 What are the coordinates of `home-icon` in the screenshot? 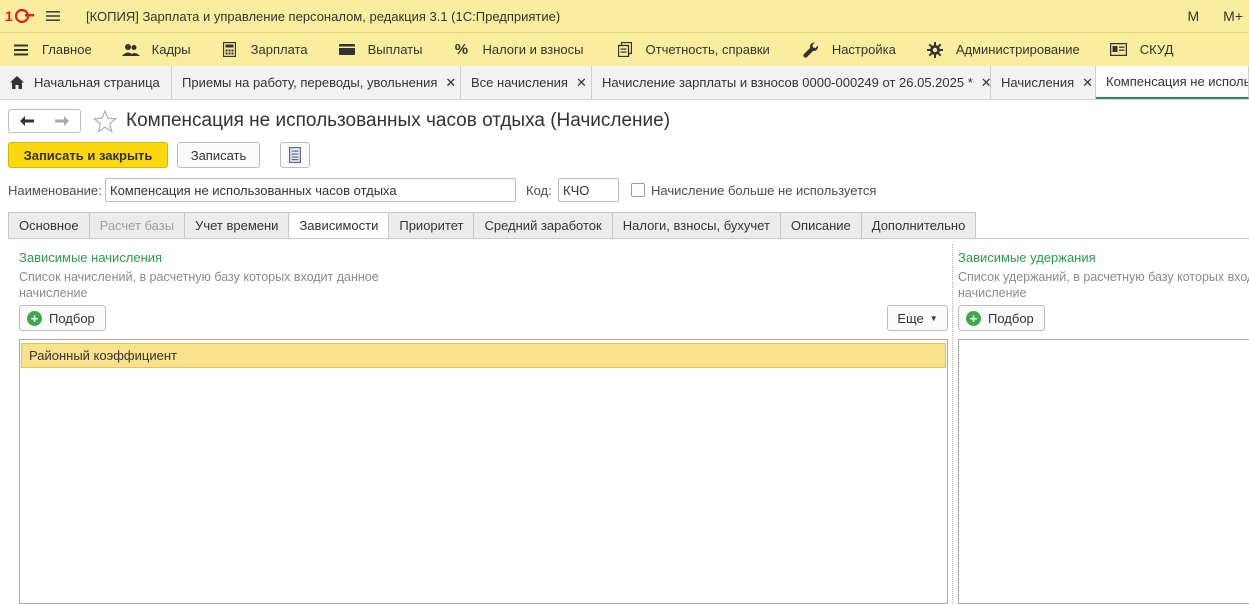 It's located at (17, 82).